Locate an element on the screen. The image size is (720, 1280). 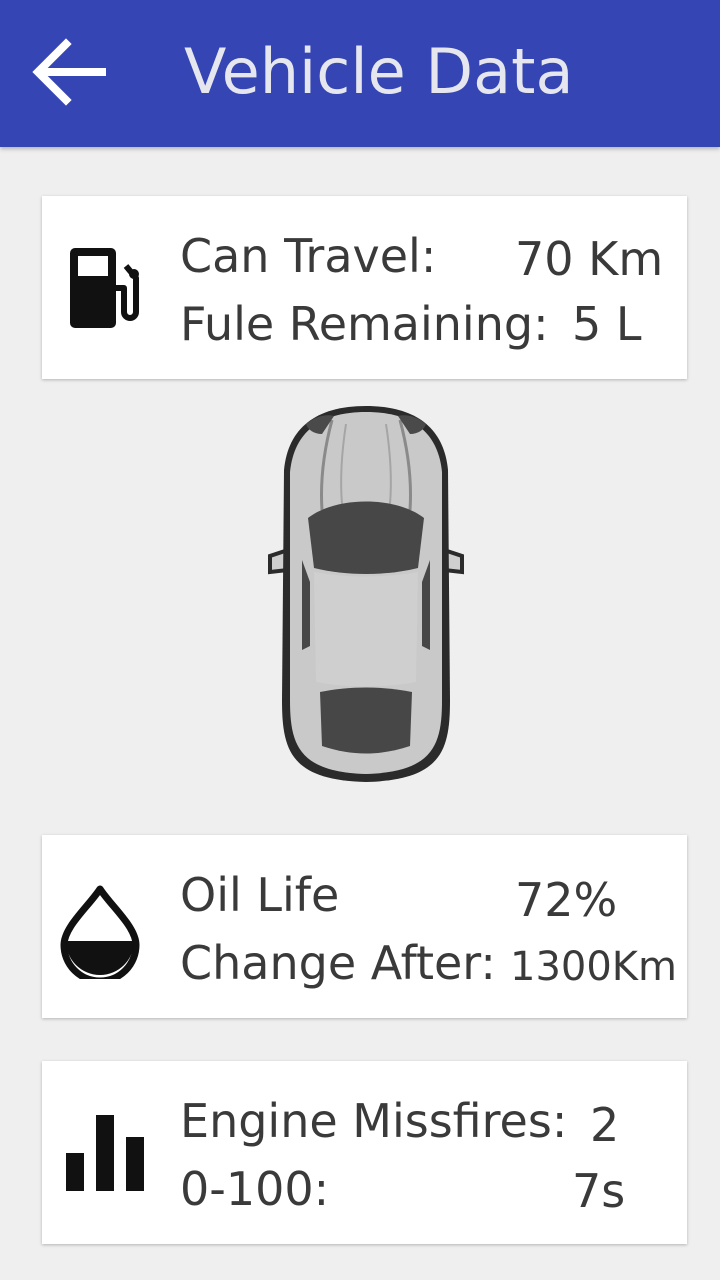
fuel-remaining-label: Fule Remaining: is located at coordinates (364, 324).